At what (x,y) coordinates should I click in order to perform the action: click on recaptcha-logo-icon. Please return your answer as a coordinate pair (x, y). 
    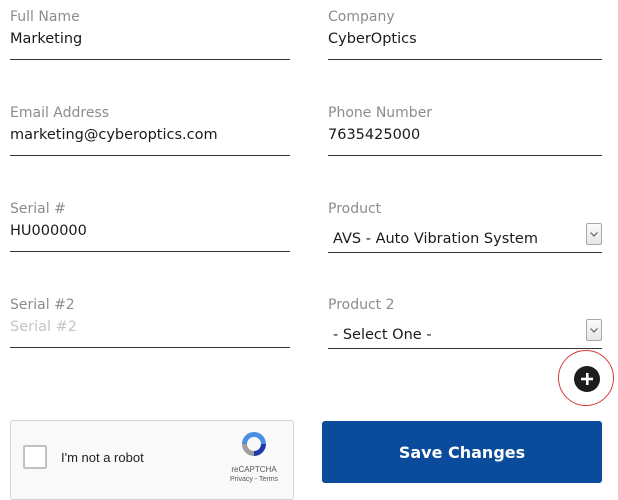
    Looking at the image, I should click on (254, 444).